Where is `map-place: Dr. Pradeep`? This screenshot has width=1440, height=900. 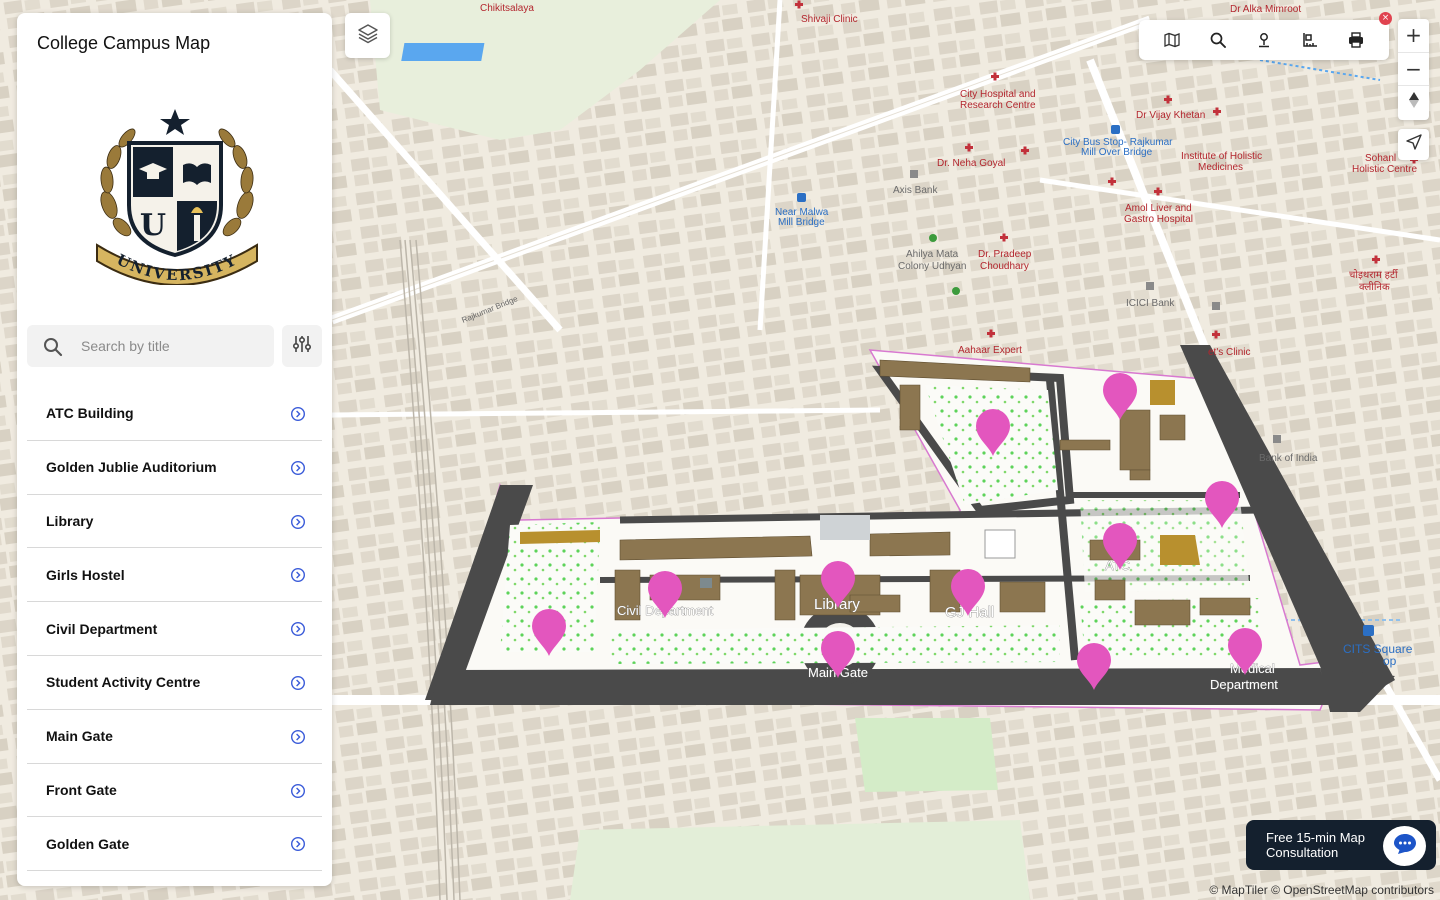
map-place: Dr. Pradeep is located at coordinates (1005, 254).